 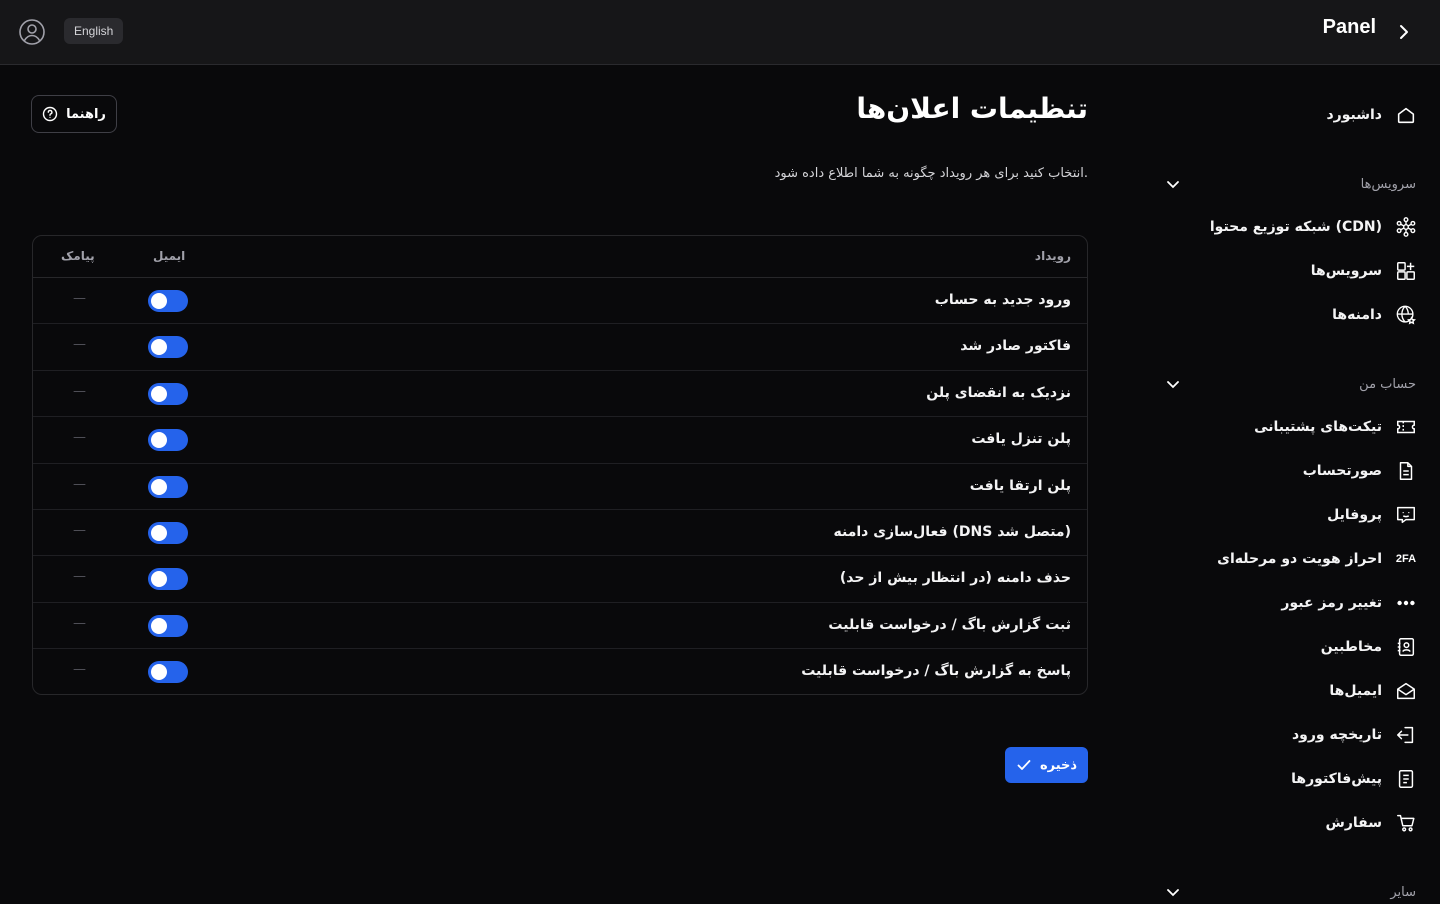 I want to click on receipt-icon, so click(x=1406, y=779).